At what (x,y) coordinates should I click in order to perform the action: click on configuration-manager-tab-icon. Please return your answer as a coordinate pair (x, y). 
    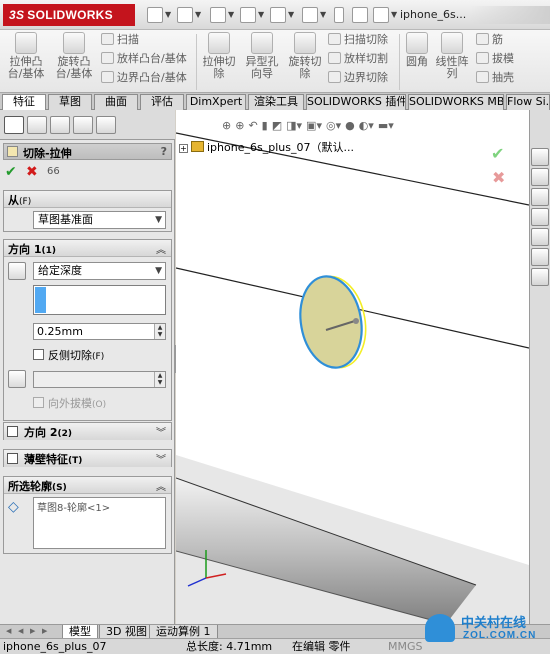
    Looking at the image, I should click on (60, 125).